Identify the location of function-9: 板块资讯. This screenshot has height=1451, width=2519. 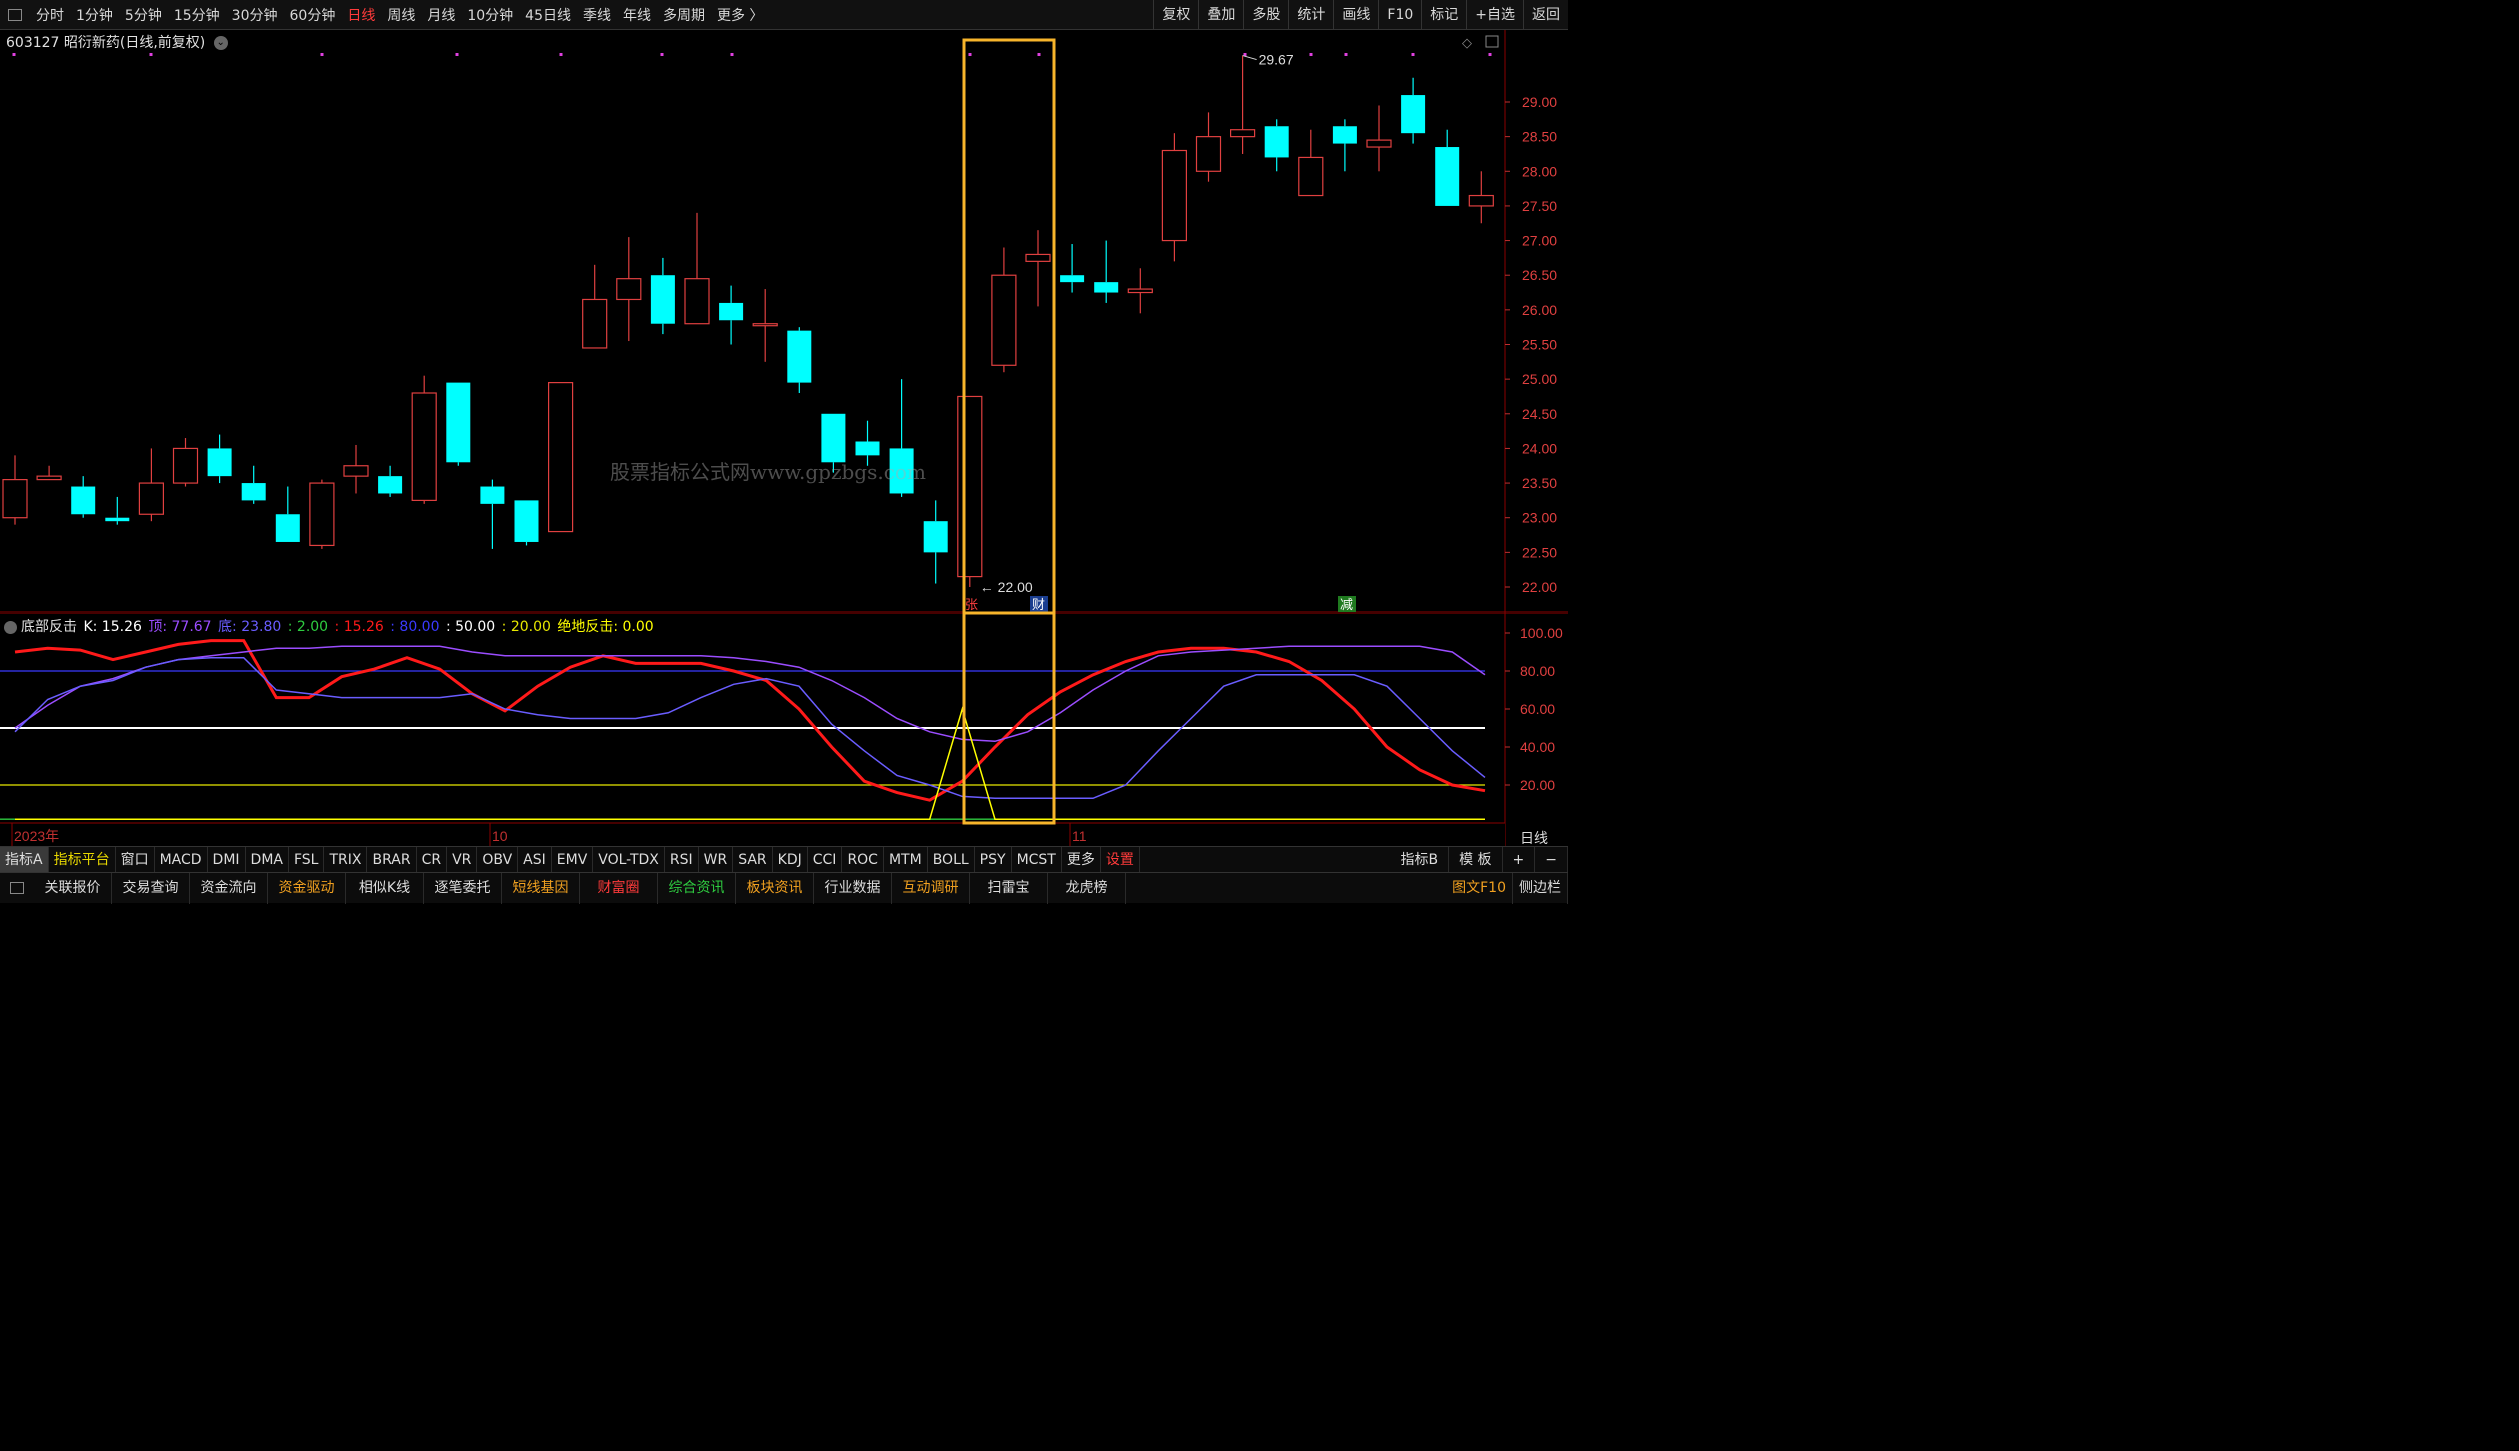
(775, 888).